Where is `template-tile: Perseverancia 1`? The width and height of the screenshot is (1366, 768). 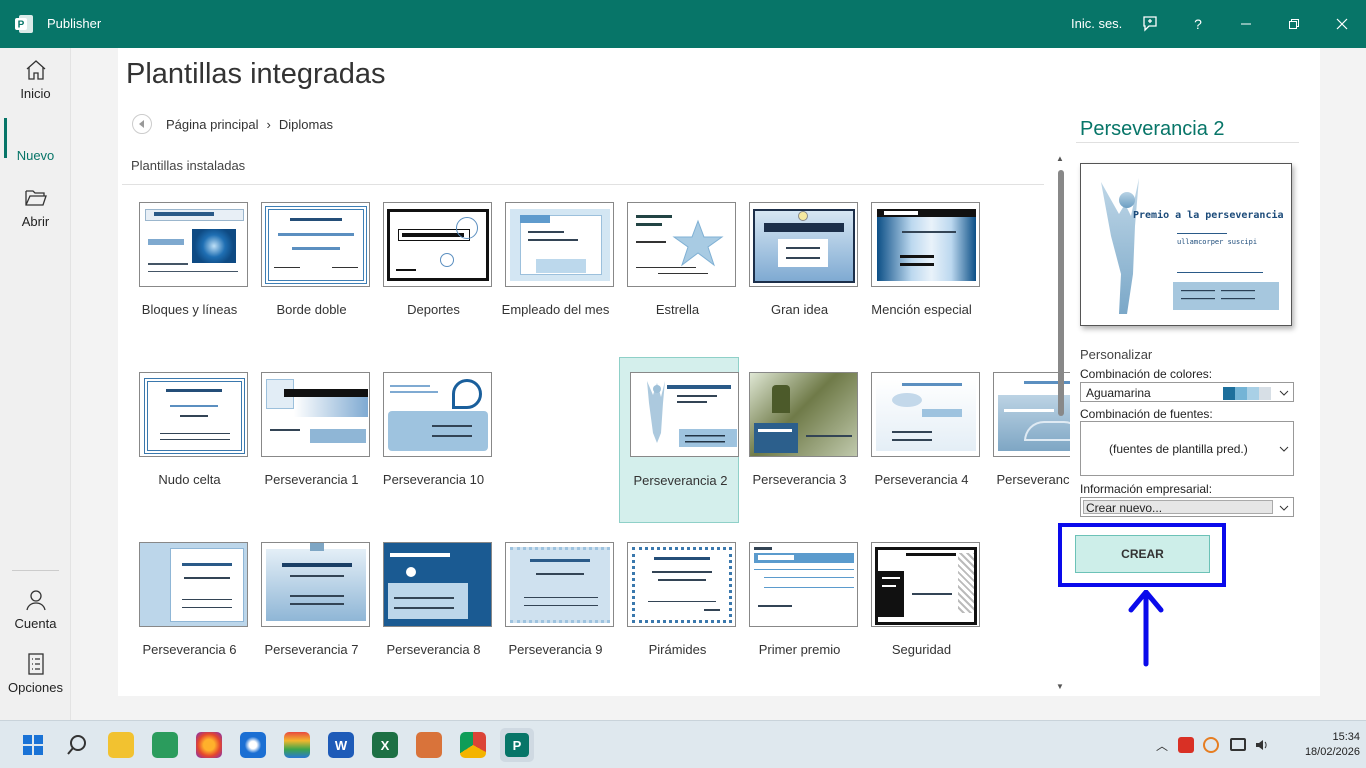
template-tile: Perseverancia 1 is located at coordinates (311, 441).